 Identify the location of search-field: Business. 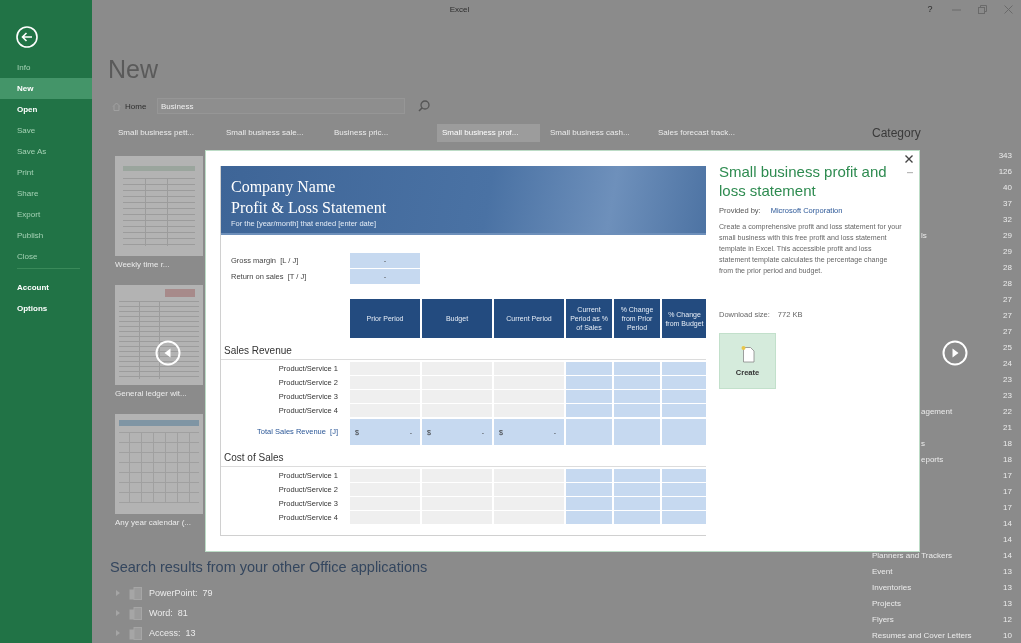
(281, 106).